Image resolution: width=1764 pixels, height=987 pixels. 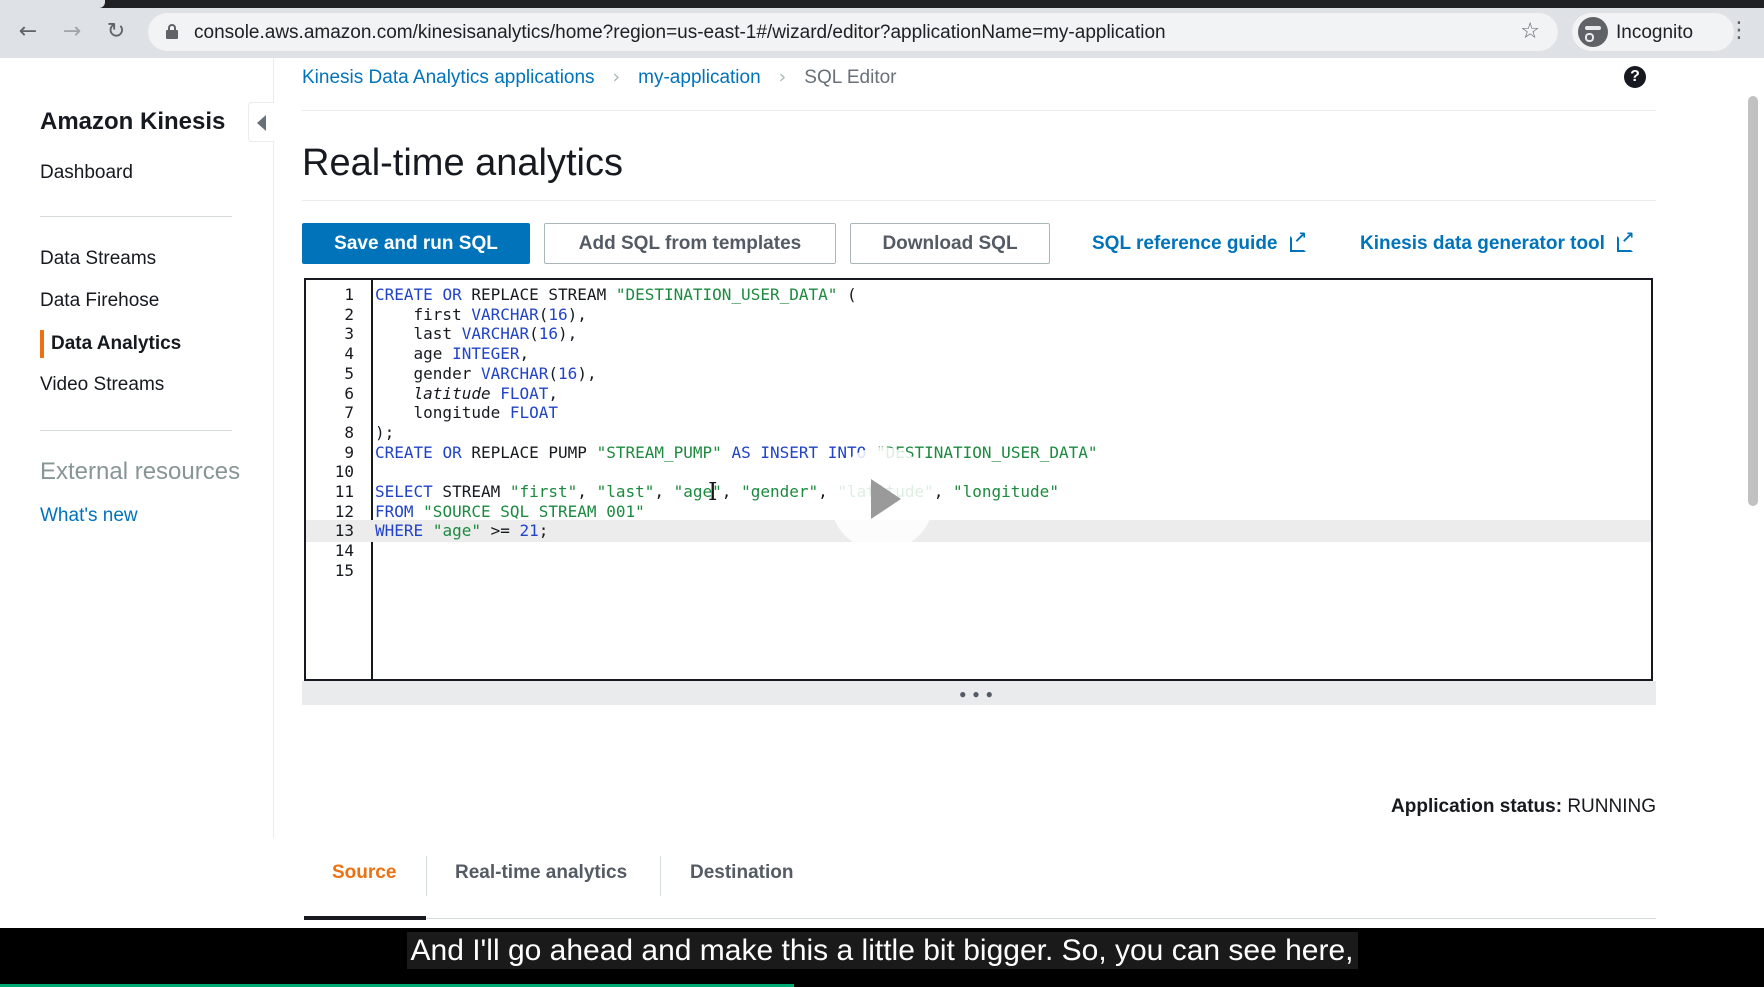 What do you see at coordinates (344, 531) in the screenshot?
I see `line-number: 13` at bounding box center [344, 531].